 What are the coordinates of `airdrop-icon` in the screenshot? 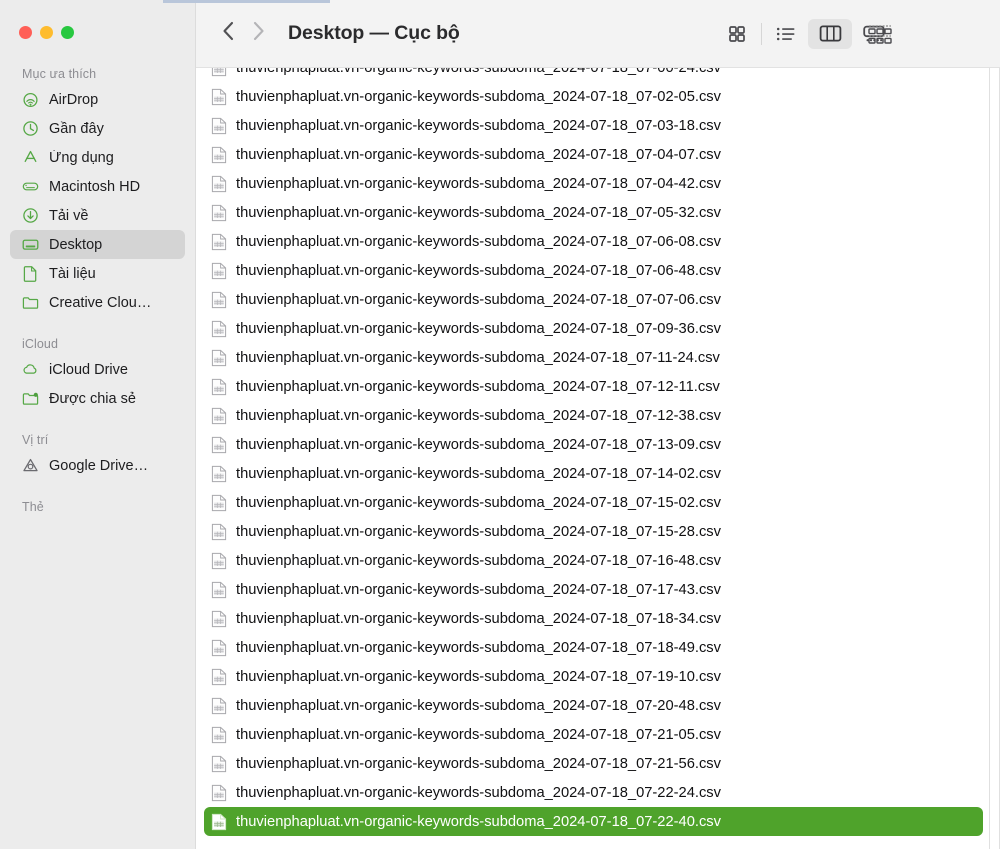 It's located at (30, 99).